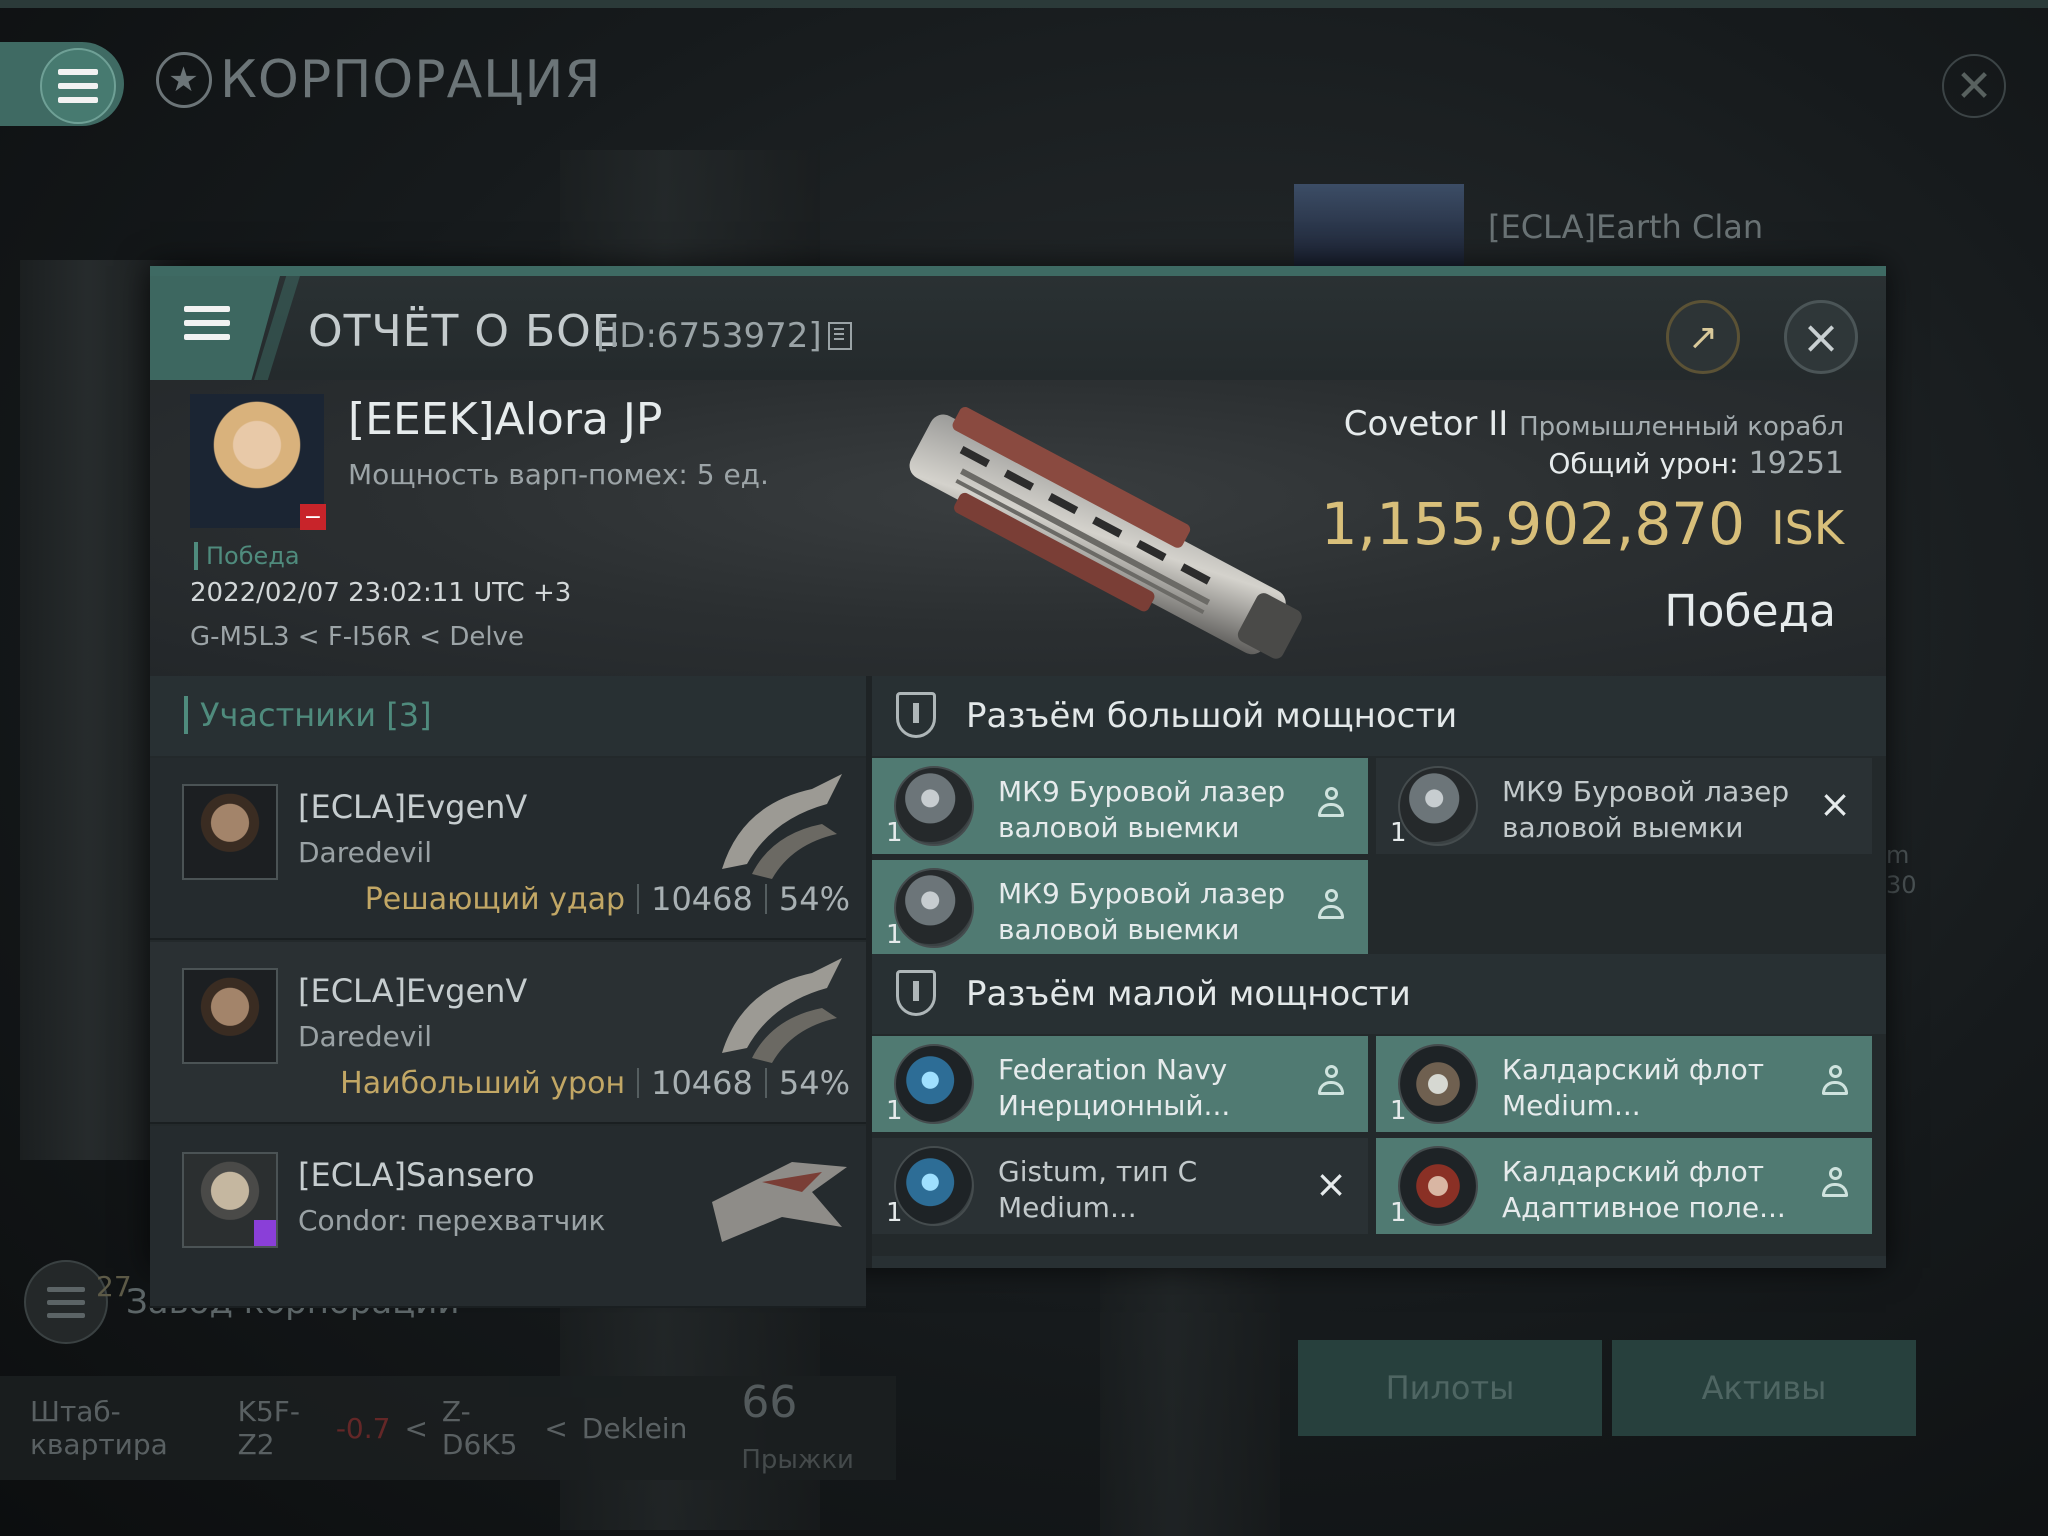 Image resolution: width=2048 pixels, height=1536 pixels. Describe the element at coordinates (1426, 424) in the screenshot. I see `ship-name: Covetor II` at that location.